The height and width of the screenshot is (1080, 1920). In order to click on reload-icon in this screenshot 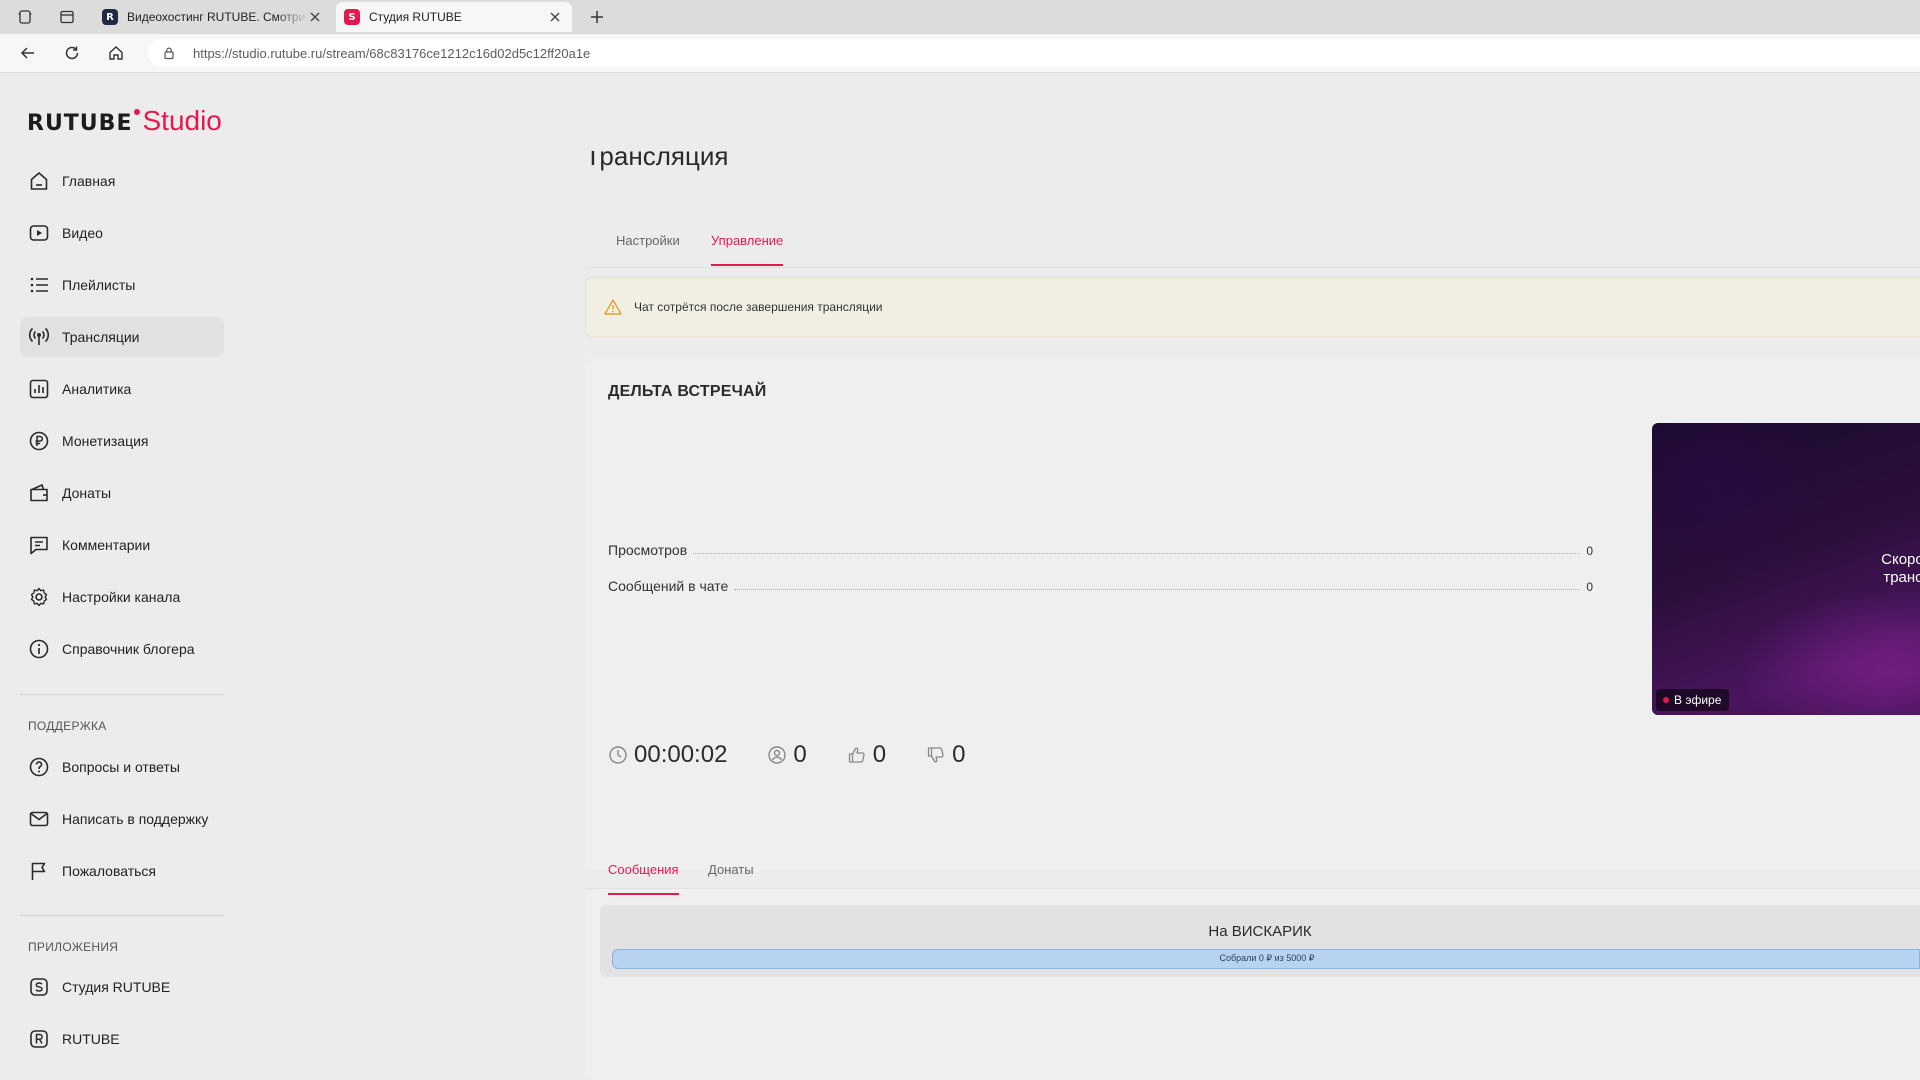, I will do `click(72, 53)`.